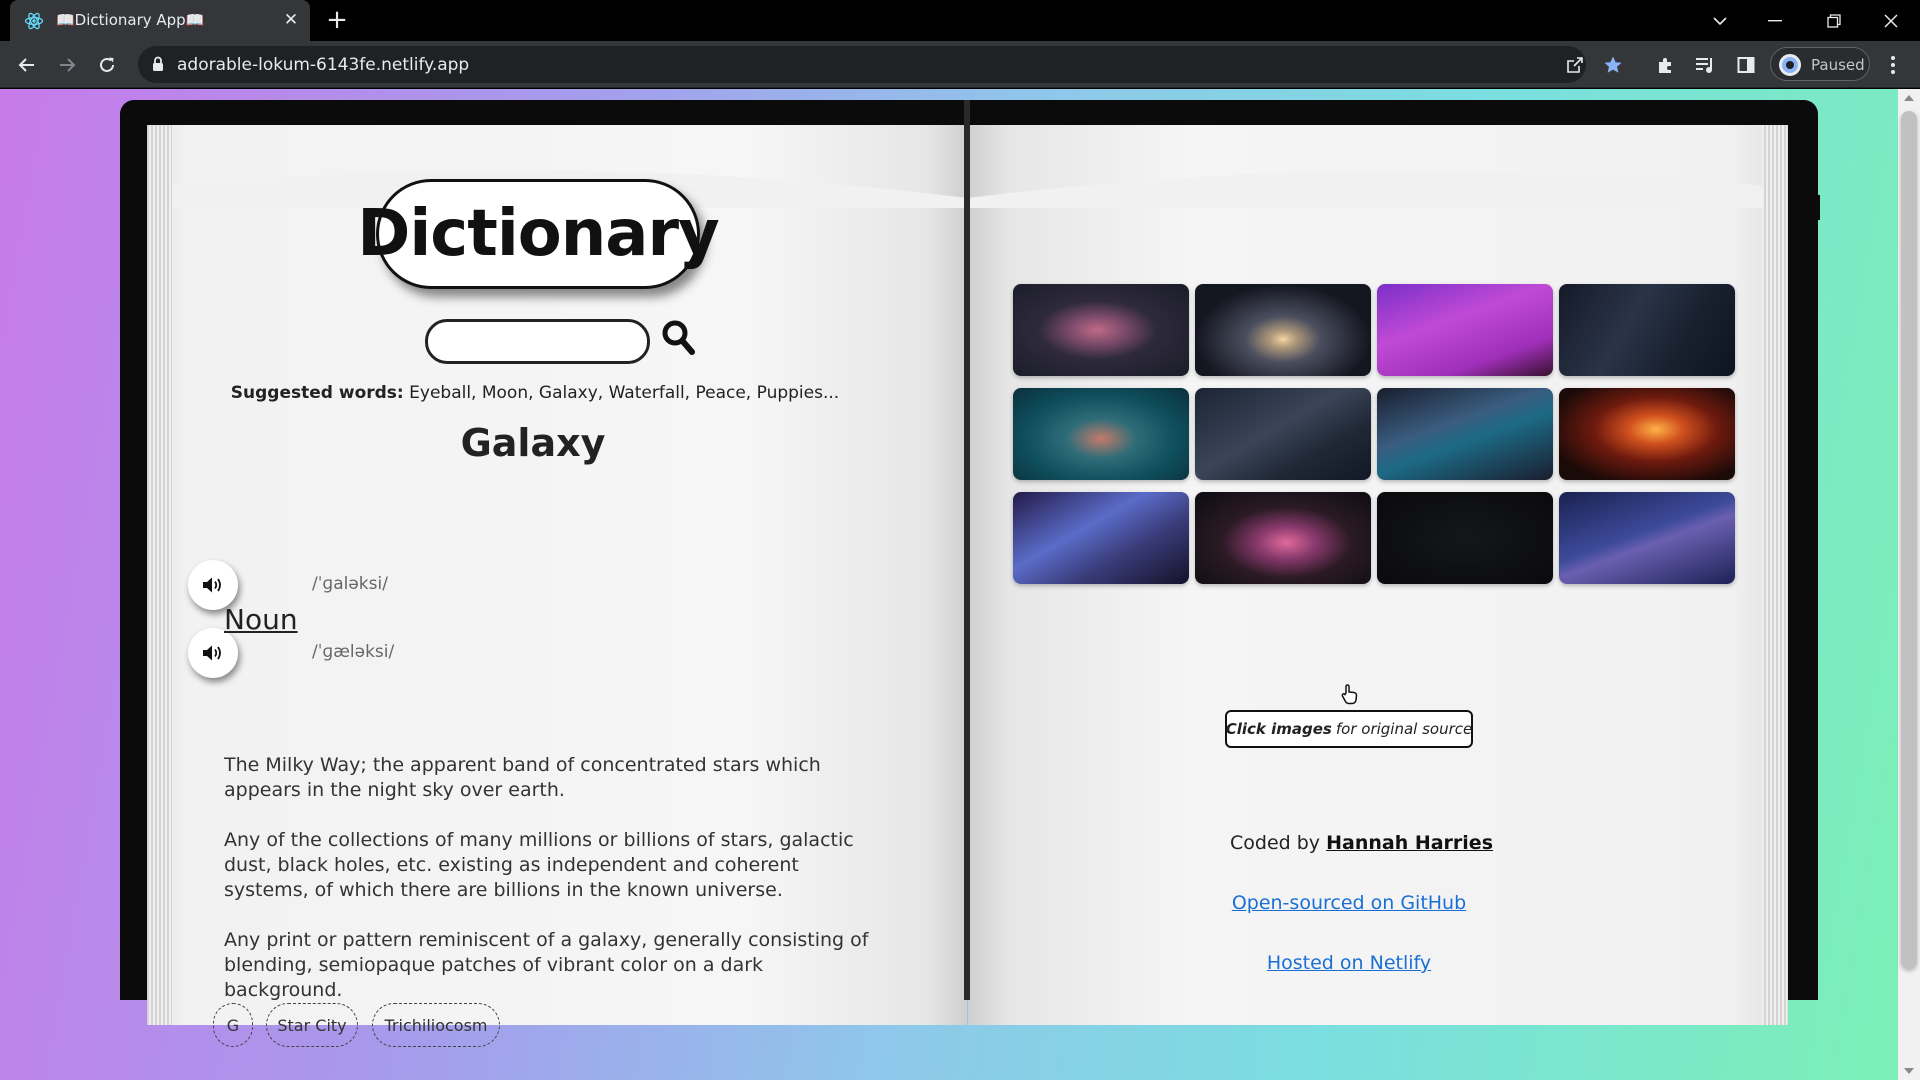 This screenshot has width=1920, height=1080. I want to click on profile-button: Paused, so click(1820, 64).